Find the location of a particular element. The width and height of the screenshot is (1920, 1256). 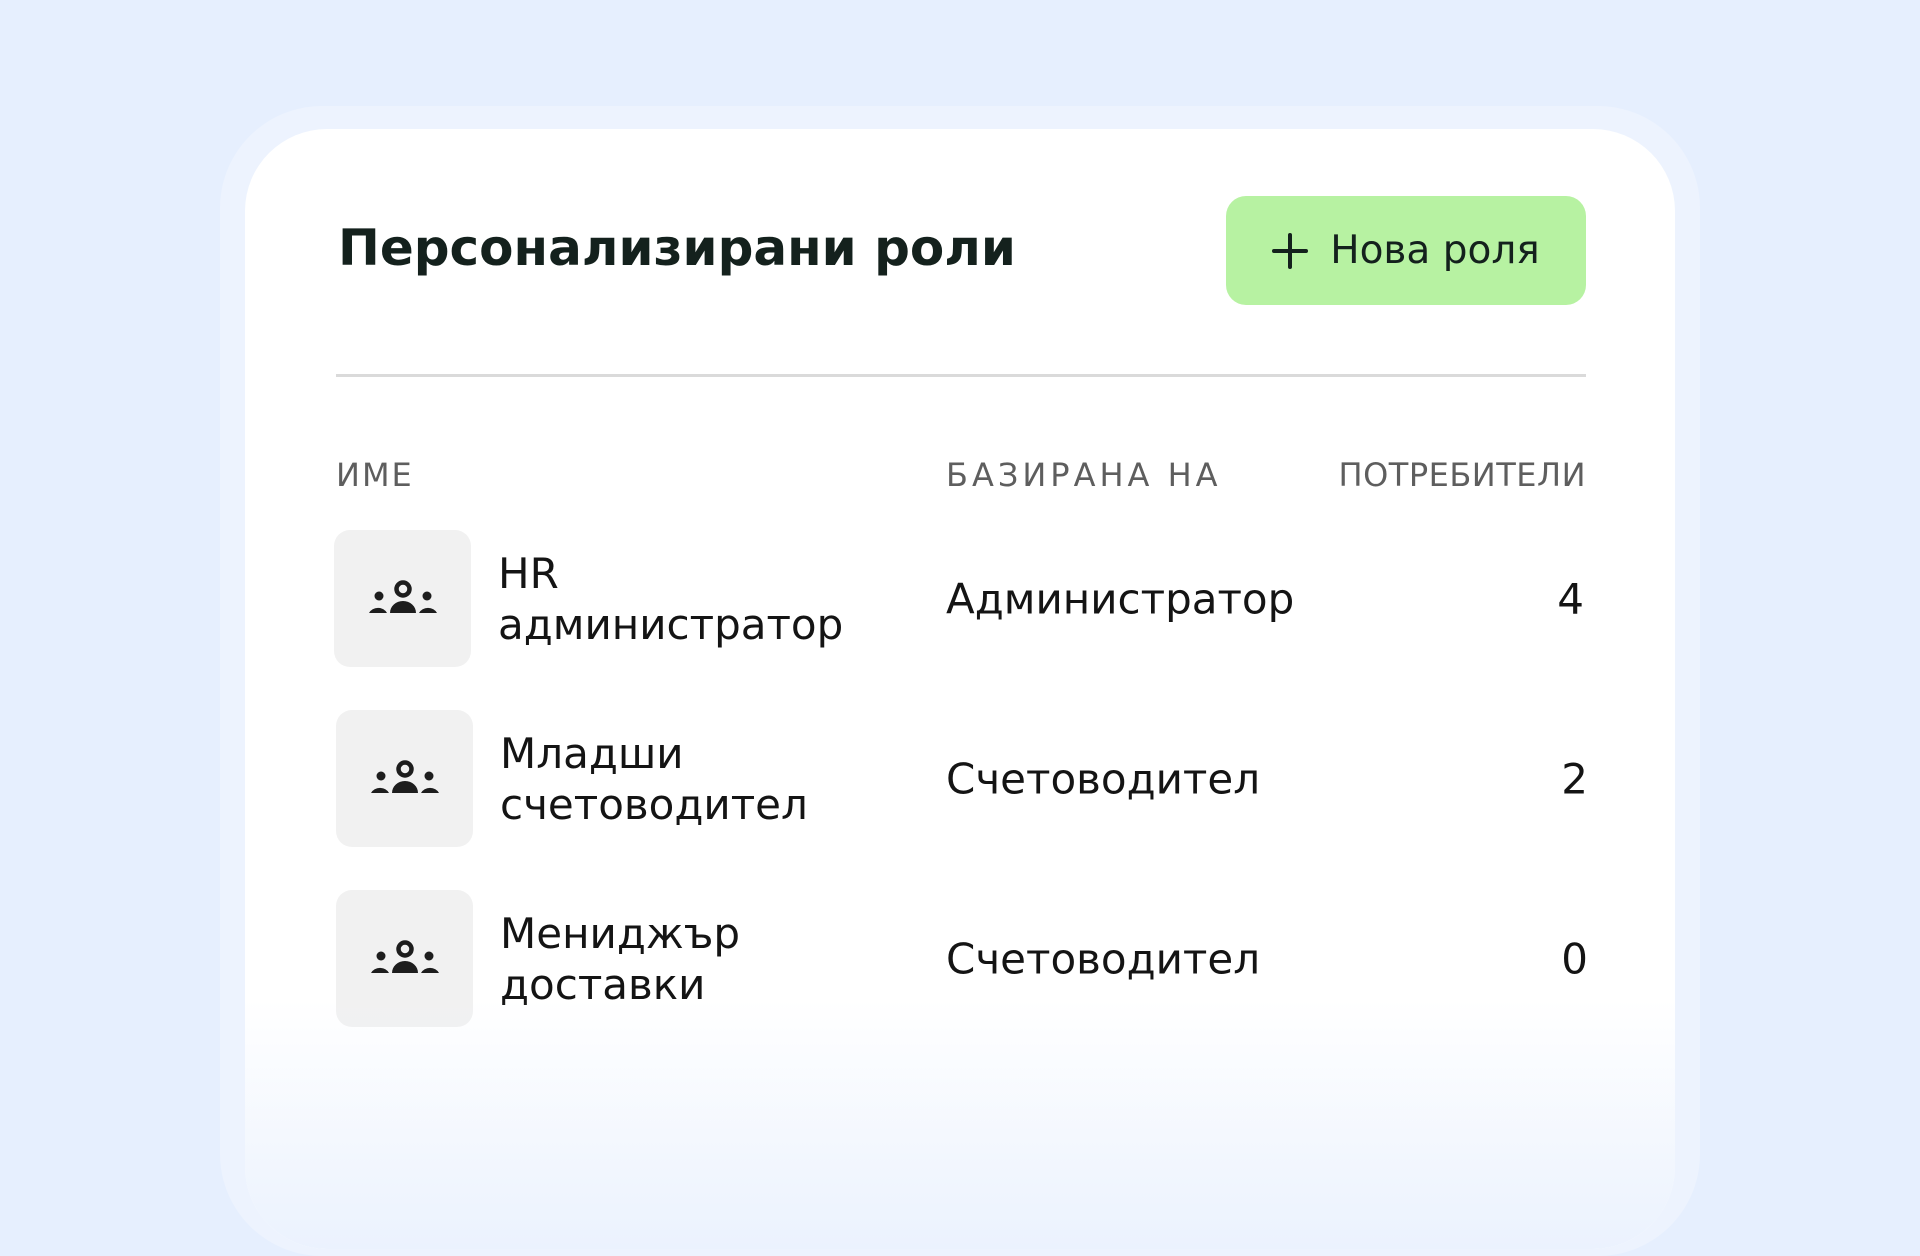

table-row: Младши счетоводител Счетоводител 2 is located at coordinates (962, 778).